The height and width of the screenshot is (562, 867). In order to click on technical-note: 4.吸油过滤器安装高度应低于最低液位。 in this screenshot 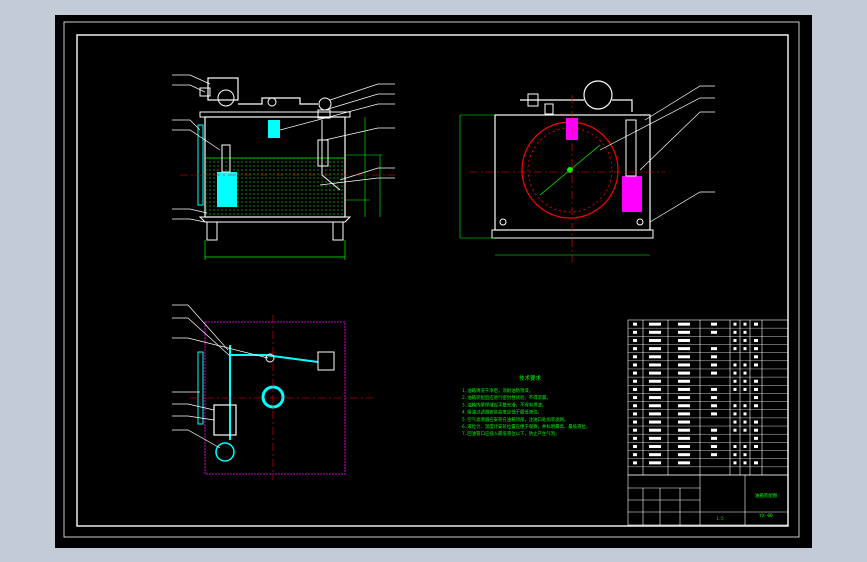, I will do `click(502, 412)`.